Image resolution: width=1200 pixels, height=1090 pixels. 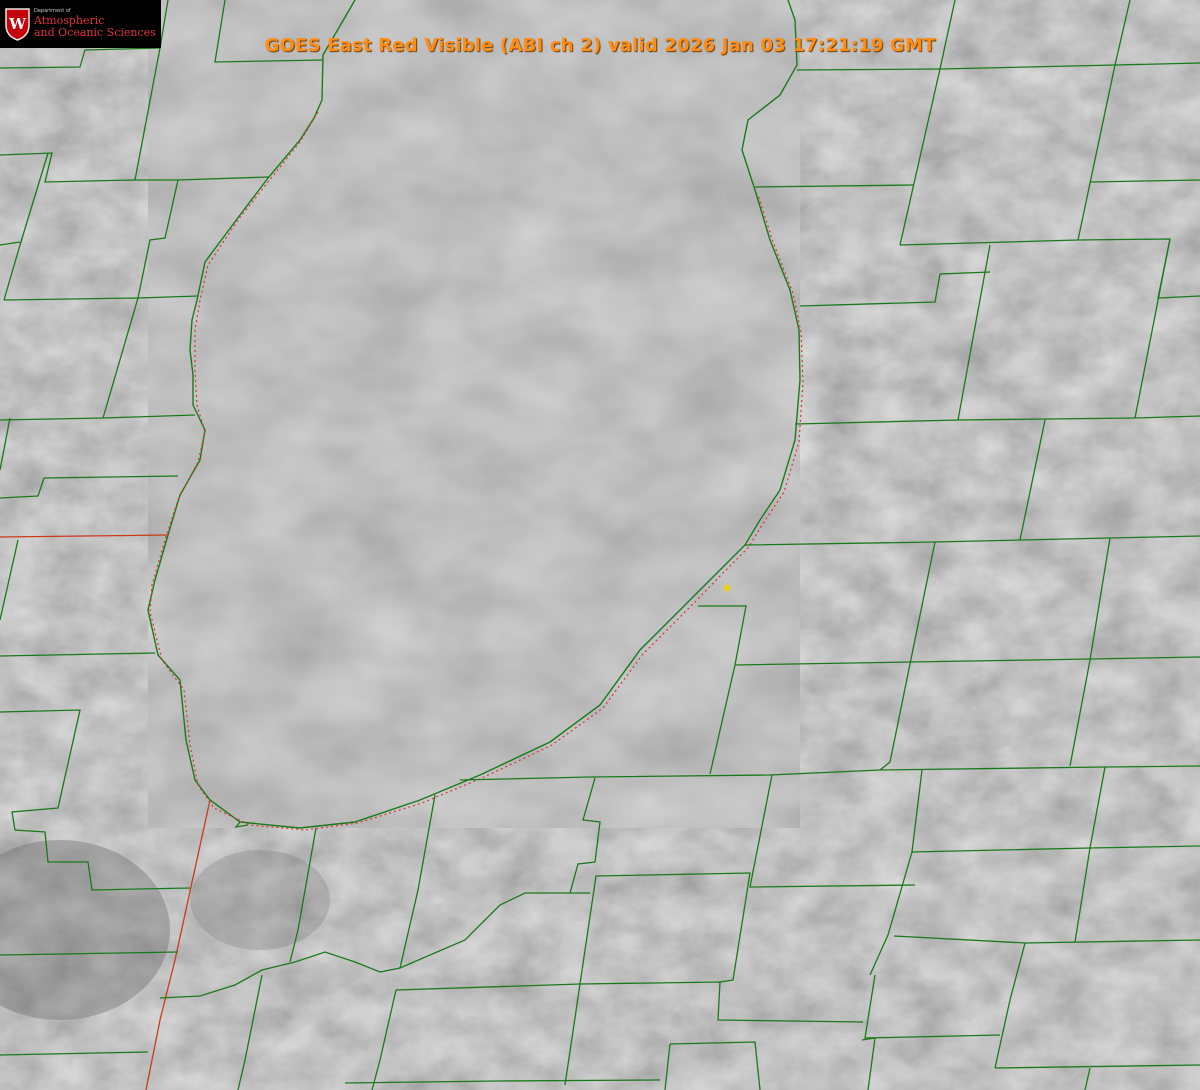 I want to click on uw-crest-icon: W, so click(x=17, y=24).